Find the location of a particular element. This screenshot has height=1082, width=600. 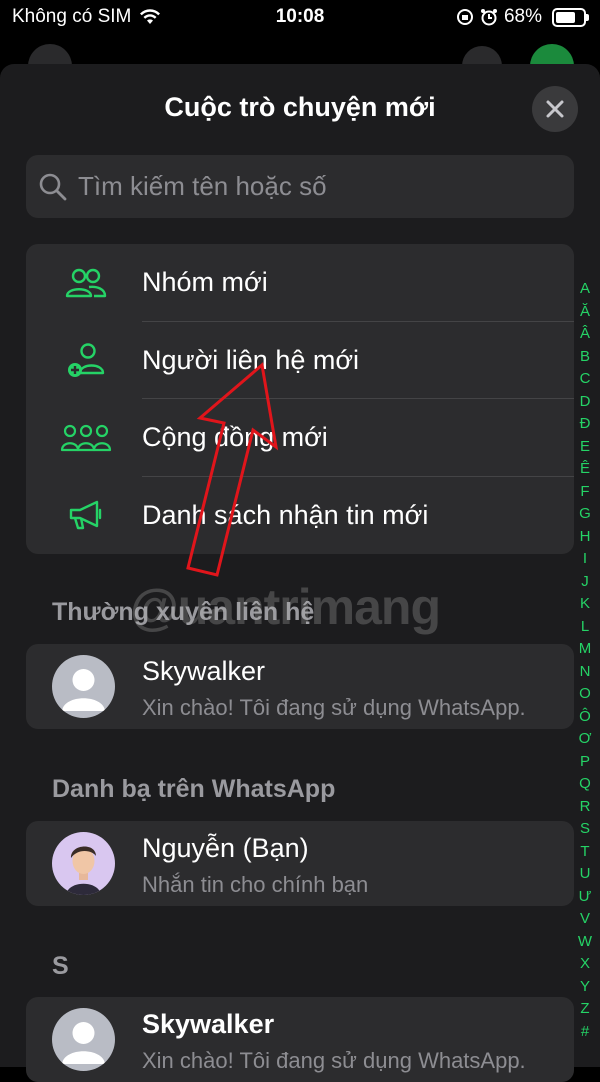

index-letter: Ơ is located at coordinates (585, 739).